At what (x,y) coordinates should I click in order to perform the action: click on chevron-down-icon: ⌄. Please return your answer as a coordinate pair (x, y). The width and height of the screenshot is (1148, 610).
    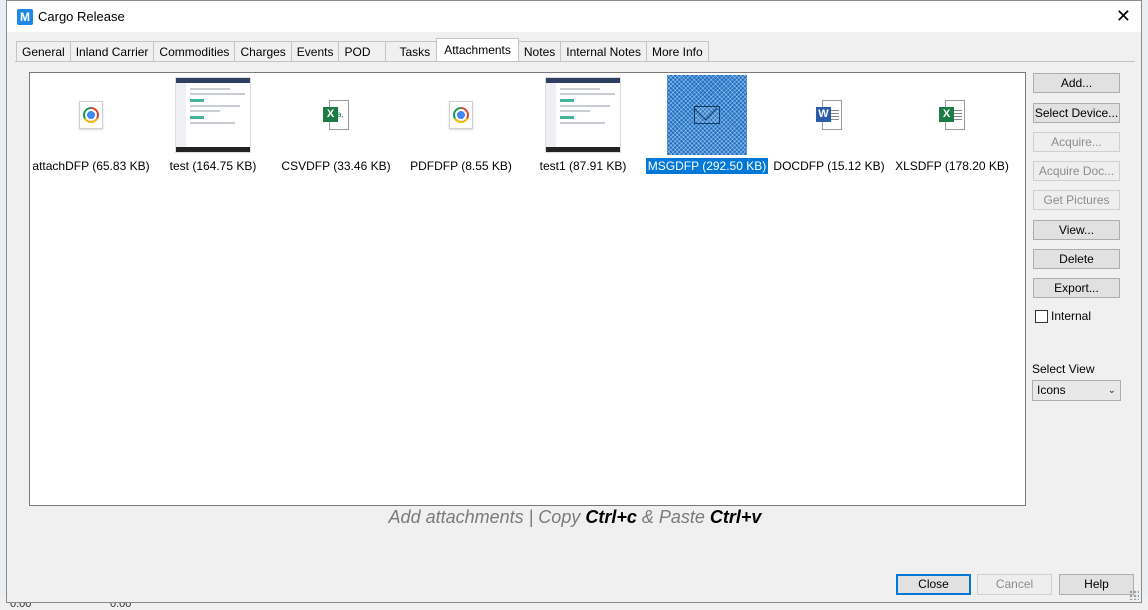
    Looking at the image, I should click on (1111, 390).